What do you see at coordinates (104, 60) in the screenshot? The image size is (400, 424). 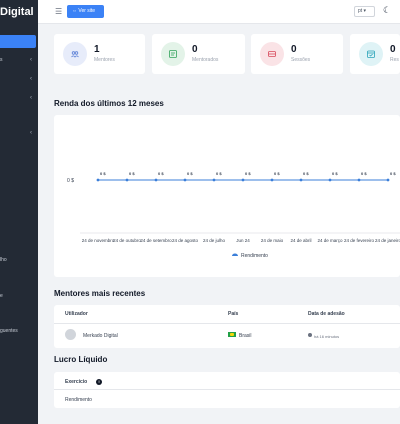 I see `stat-label: Mentores` at bounding box center [104, 60].